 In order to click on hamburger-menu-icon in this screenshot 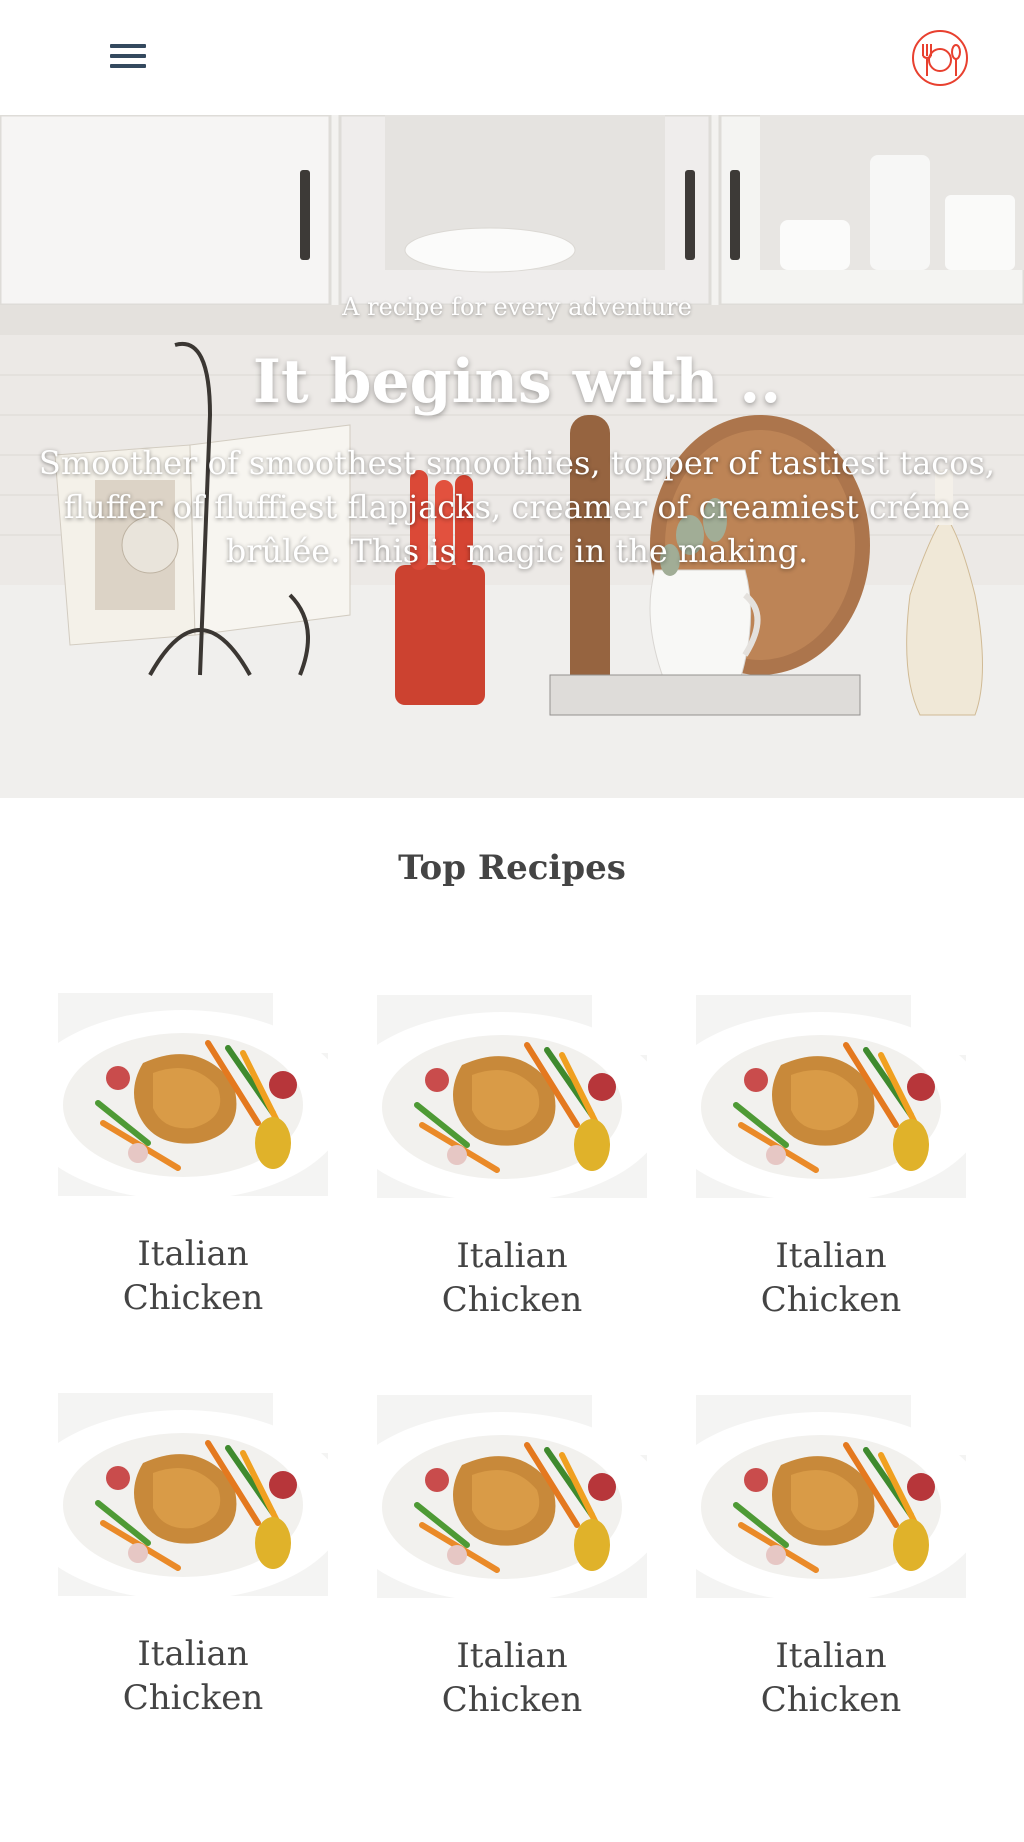, I will do `click(131, 59)`.